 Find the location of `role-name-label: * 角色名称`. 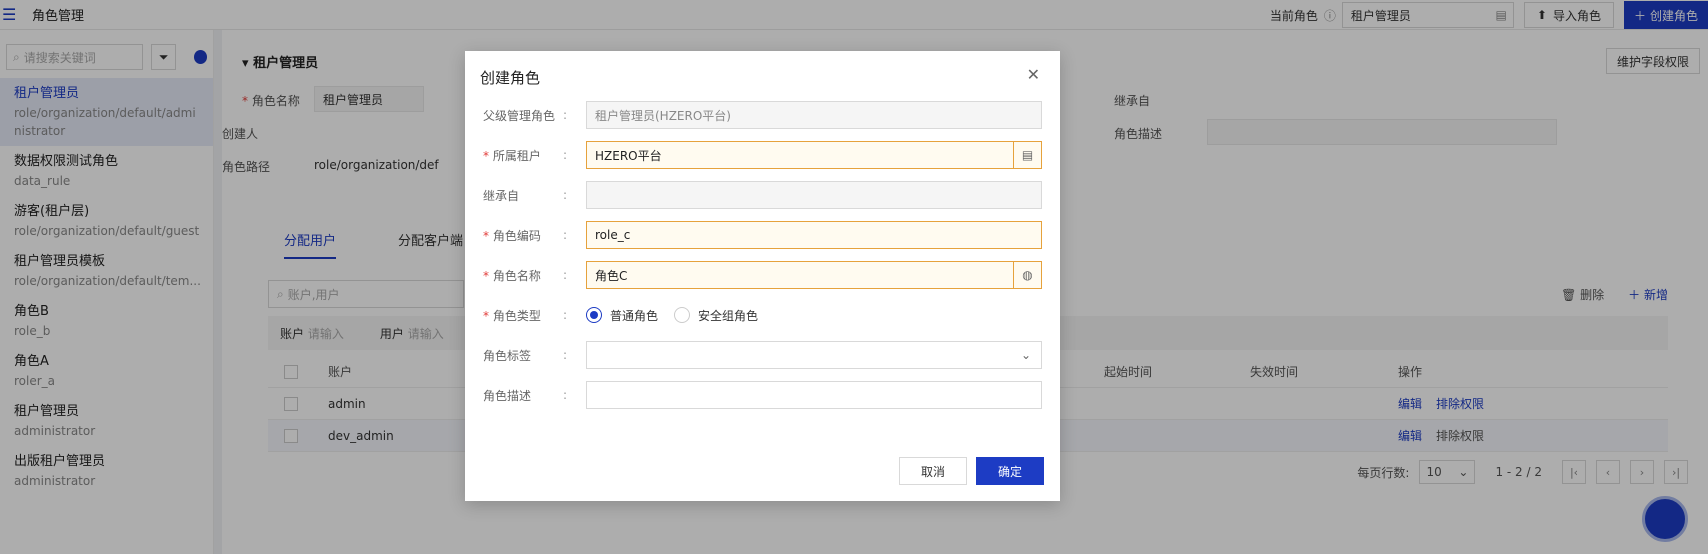

role-name-label: * 角色名称 is located at coordinates (512, 275).